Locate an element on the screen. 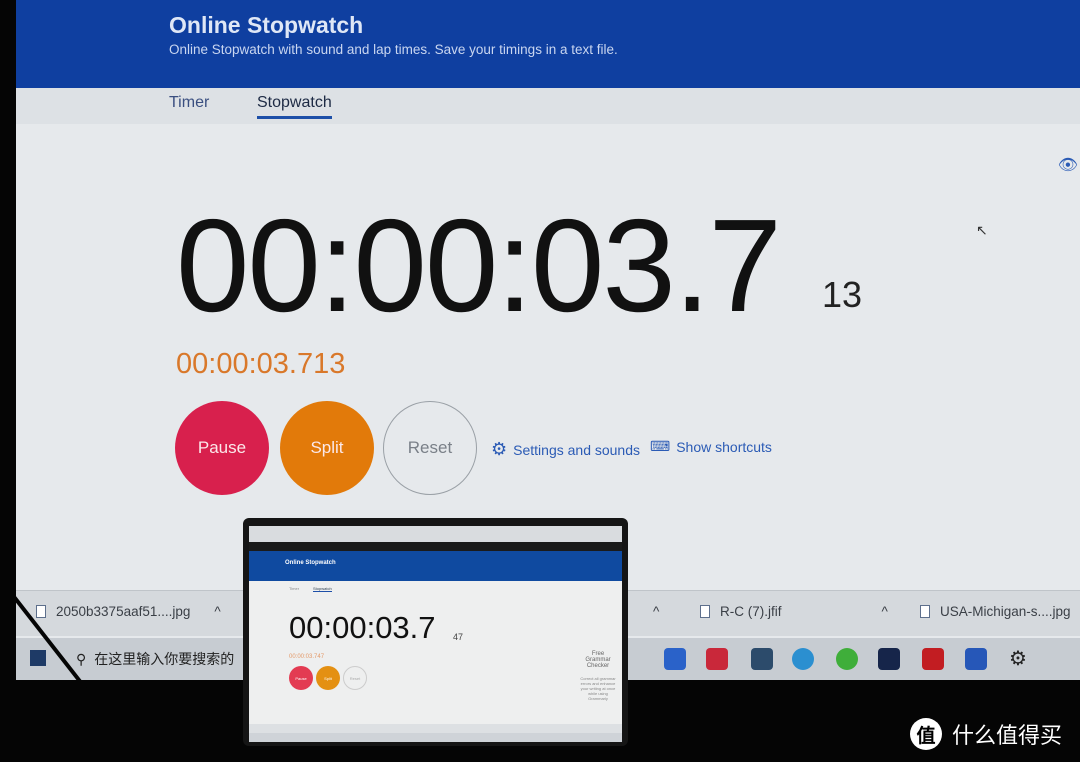 This screenshot has height=762, width=1080. edge-icon is located at coordinates (803, 659).